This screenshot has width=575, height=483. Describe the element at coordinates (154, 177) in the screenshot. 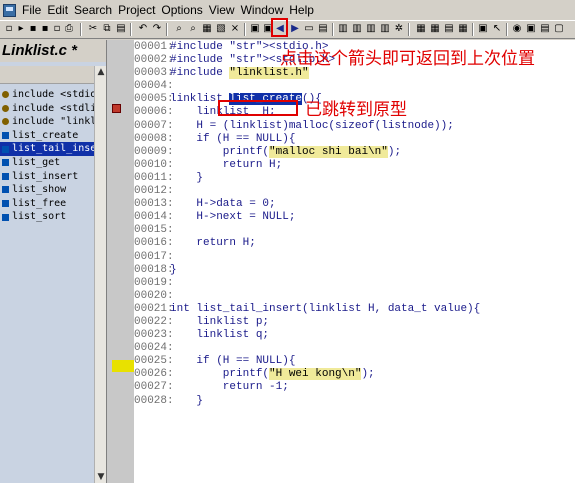

I see `line-number: 00011:` at that location.